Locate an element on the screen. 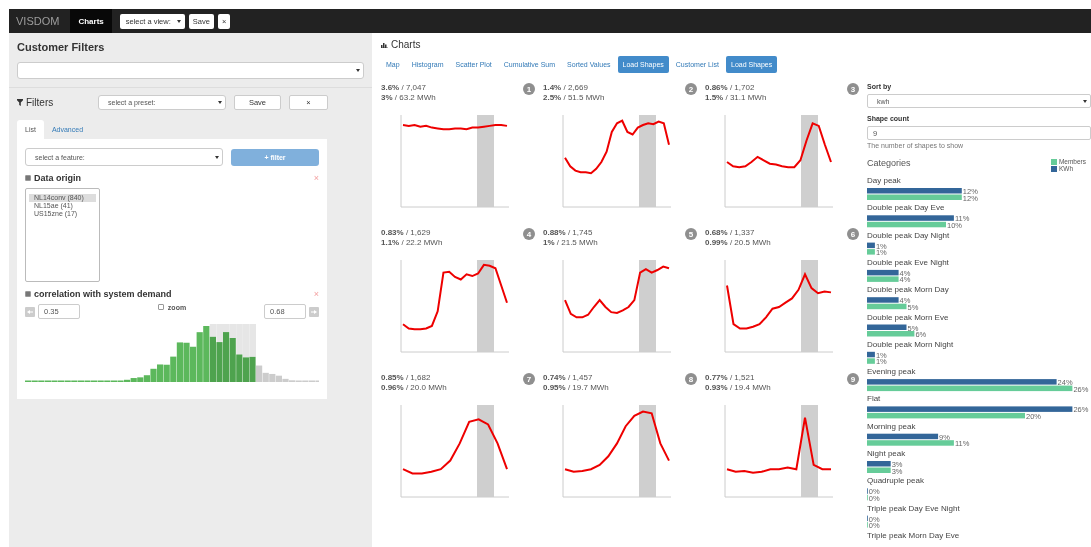 The image size is (1091, 547). selection-range is located at coordinates (232, 341).